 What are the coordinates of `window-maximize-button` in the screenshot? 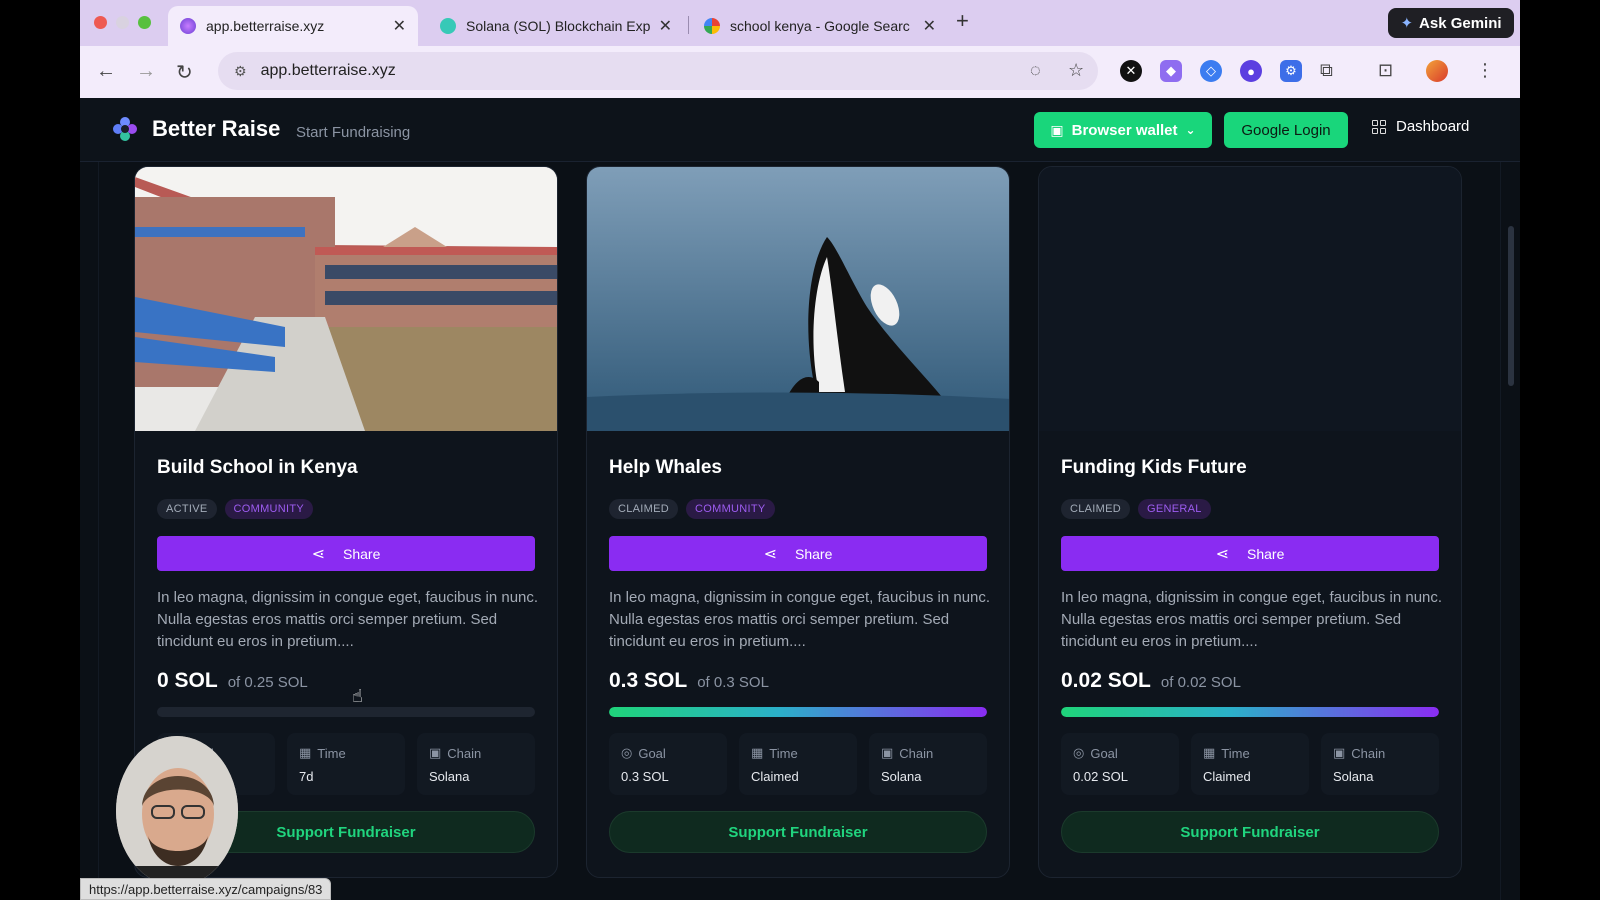 It's located at (144, 22).